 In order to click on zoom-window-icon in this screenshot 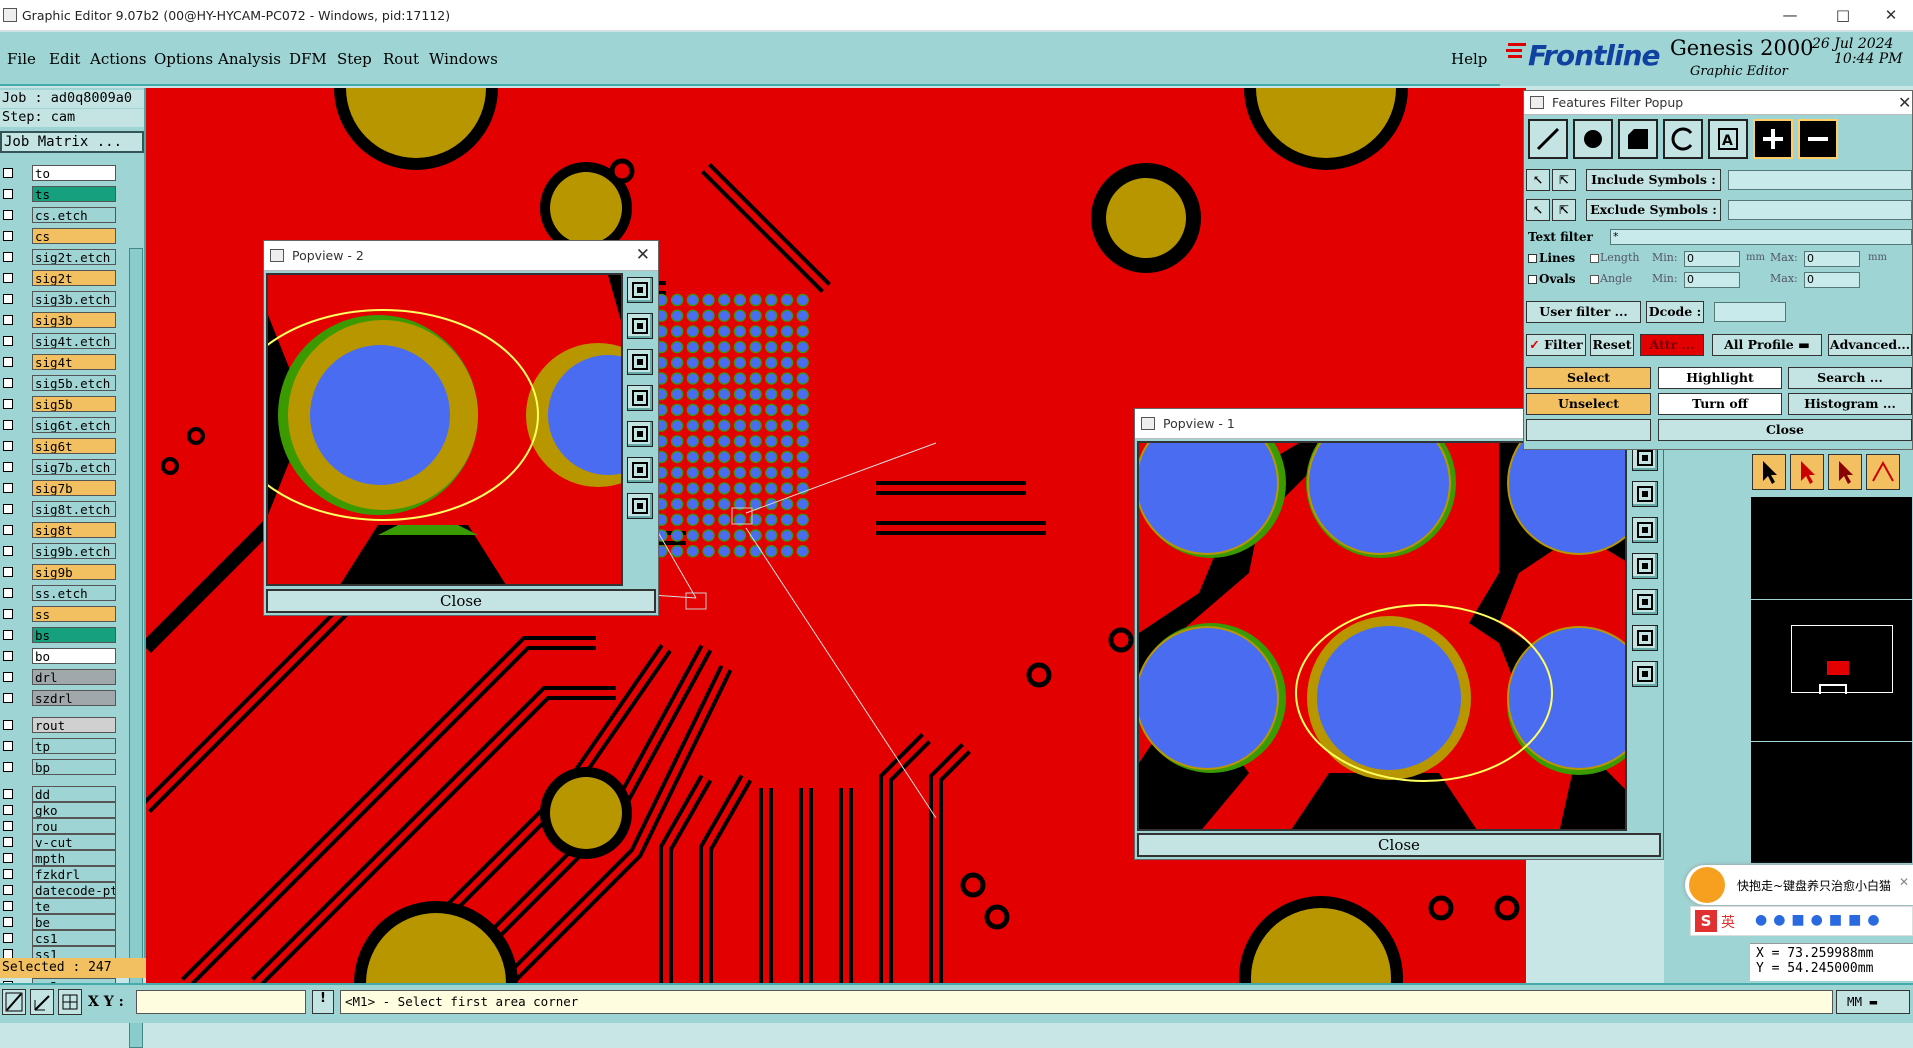, I will do `click(640, 290)`.